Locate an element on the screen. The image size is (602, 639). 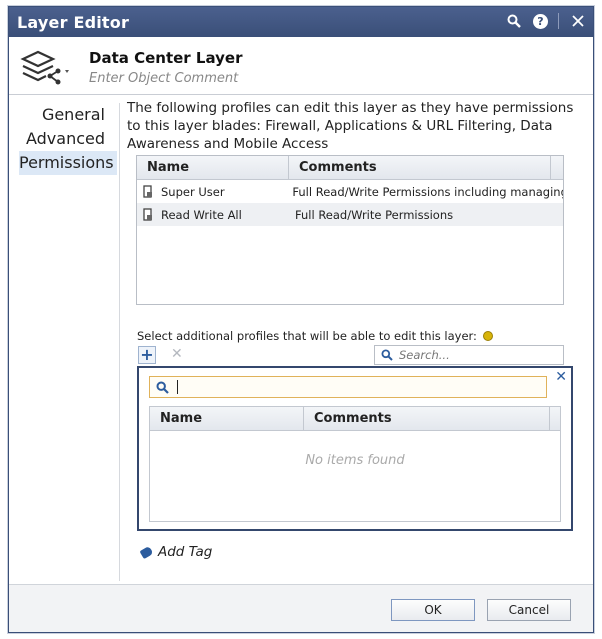
nav-divider is located at coordinates (119, 342).